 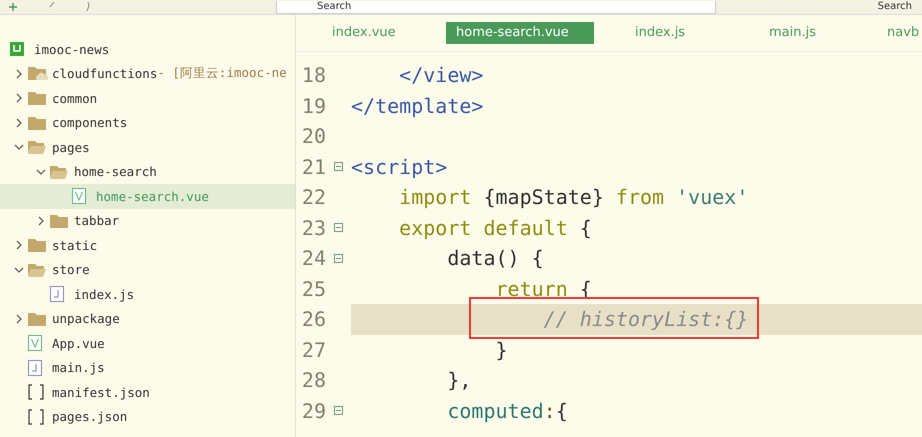 I want to click on line-number: 24, so click(x=313, y=258).